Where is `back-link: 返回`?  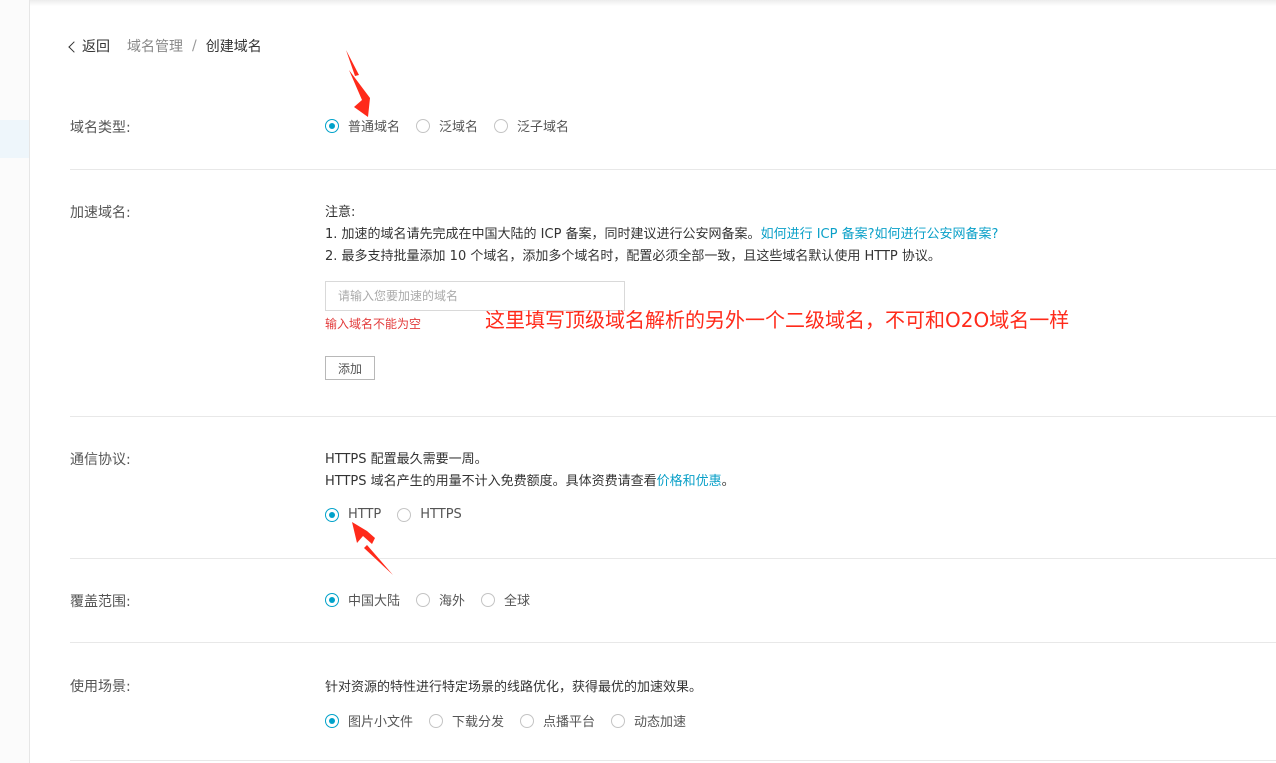 back-link: 返回 is located at coordinates (89, 46).